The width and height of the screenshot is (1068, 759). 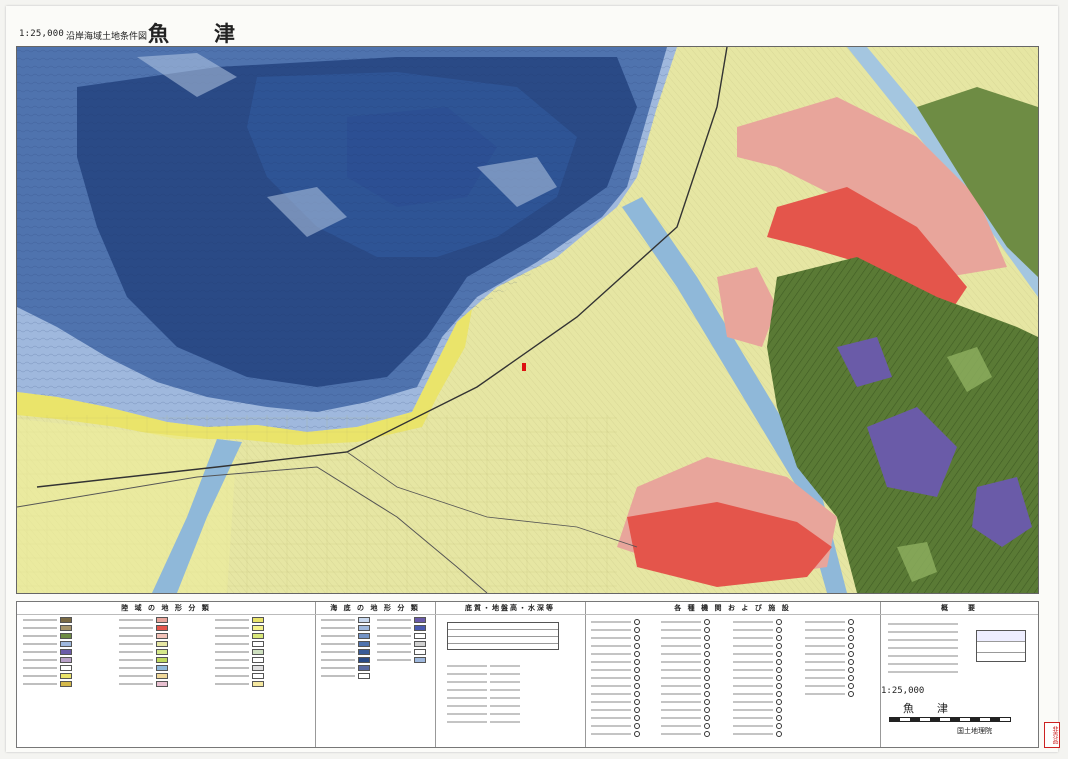 I want to click on header-sheet-name: 魚 津, so click(x=197, y=33).